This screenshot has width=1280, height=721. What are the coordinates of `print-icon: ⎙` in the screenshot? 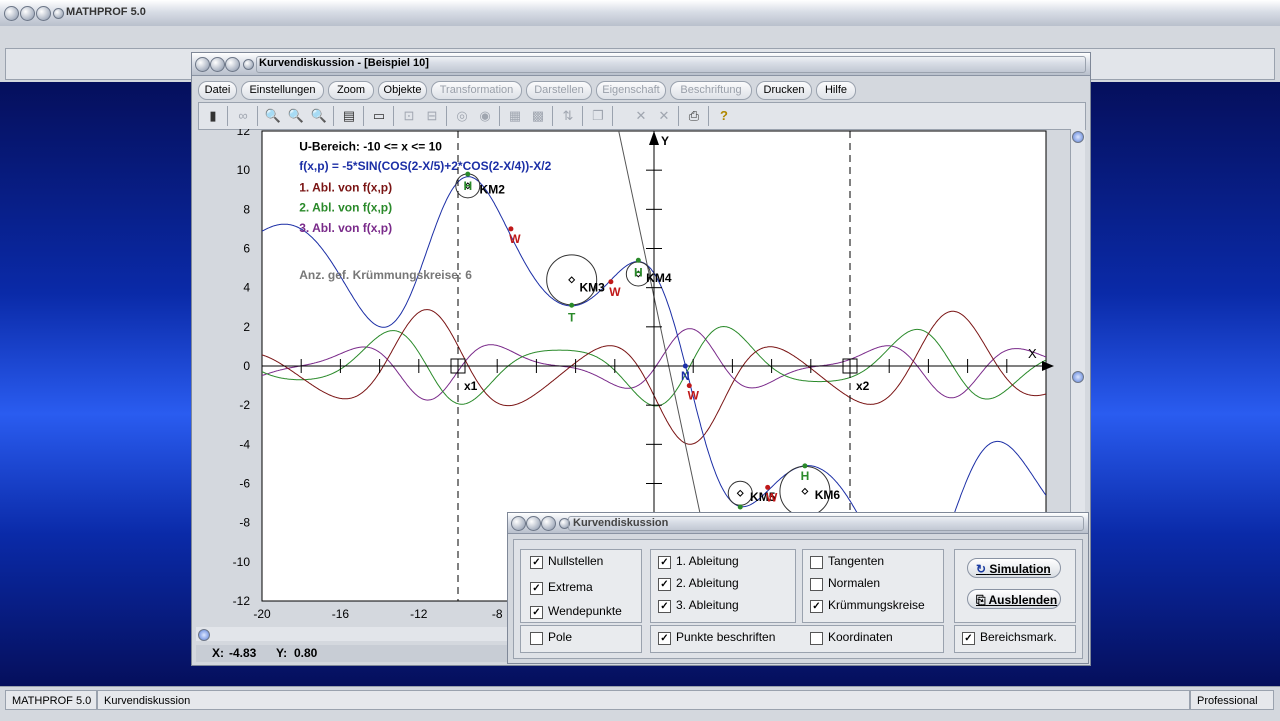 It's located at (694, 116).